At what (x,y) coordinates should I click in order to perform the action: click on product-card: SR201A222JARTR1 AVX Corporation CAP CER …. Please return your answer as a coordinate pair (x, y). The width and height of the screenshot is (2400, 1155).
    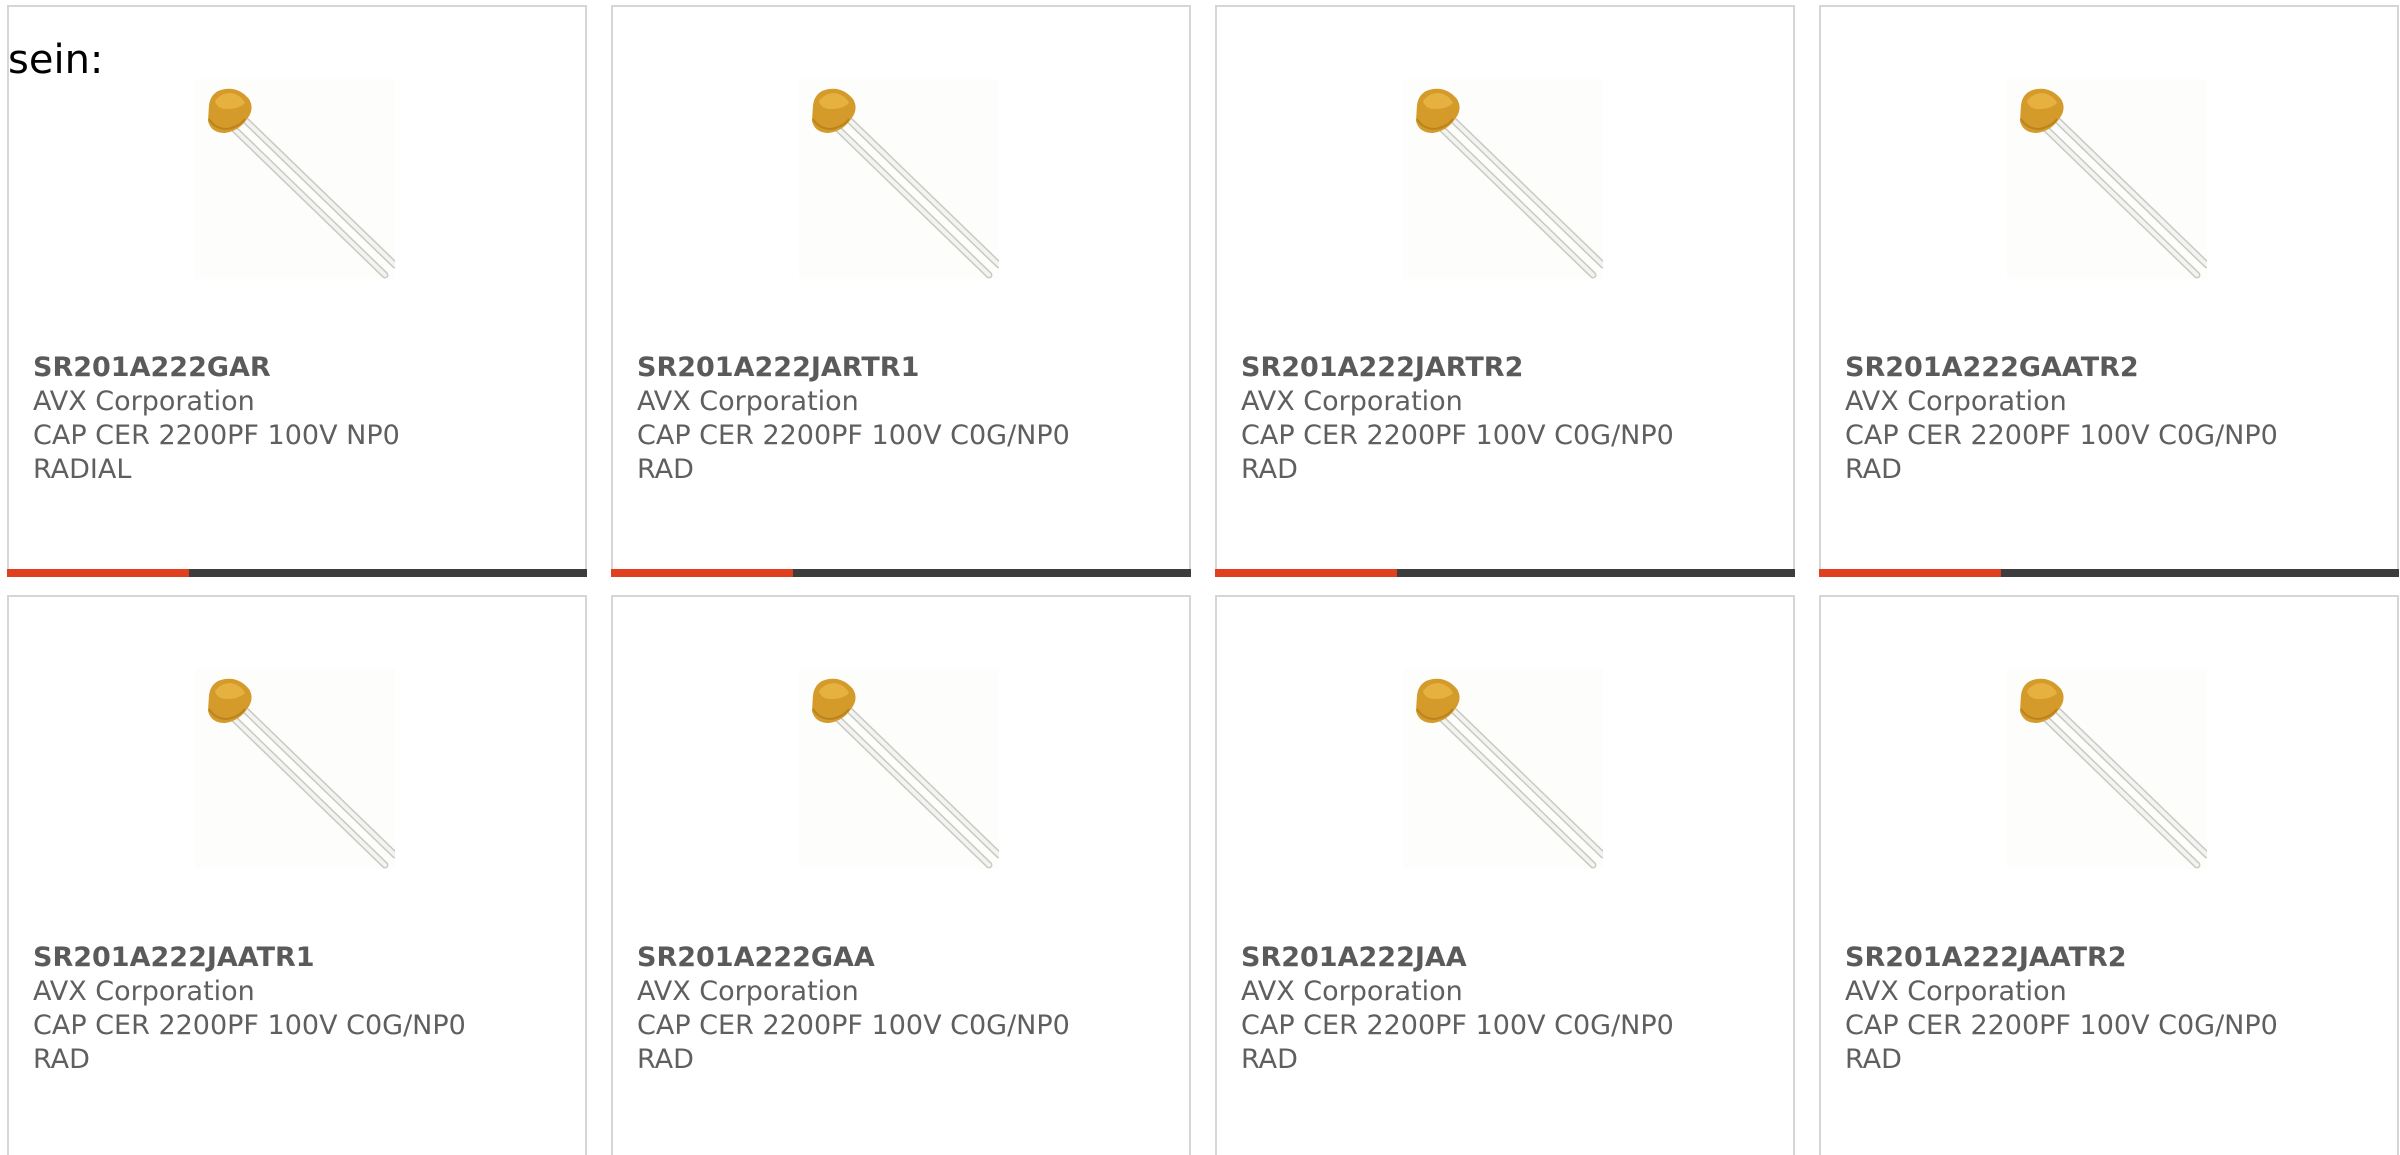
    Looking at the image, I should click on (901, 291).